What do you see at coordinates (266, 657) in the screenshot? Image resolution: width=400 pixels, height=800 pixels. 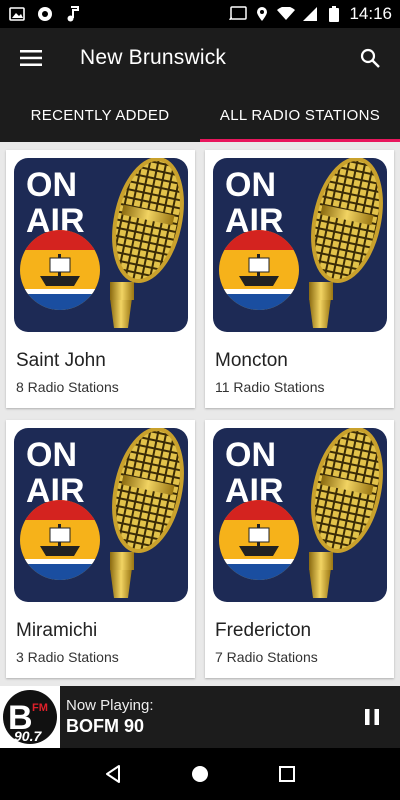 I see `station-count: 7 Radio Stations` at bounding box center [266, 657].